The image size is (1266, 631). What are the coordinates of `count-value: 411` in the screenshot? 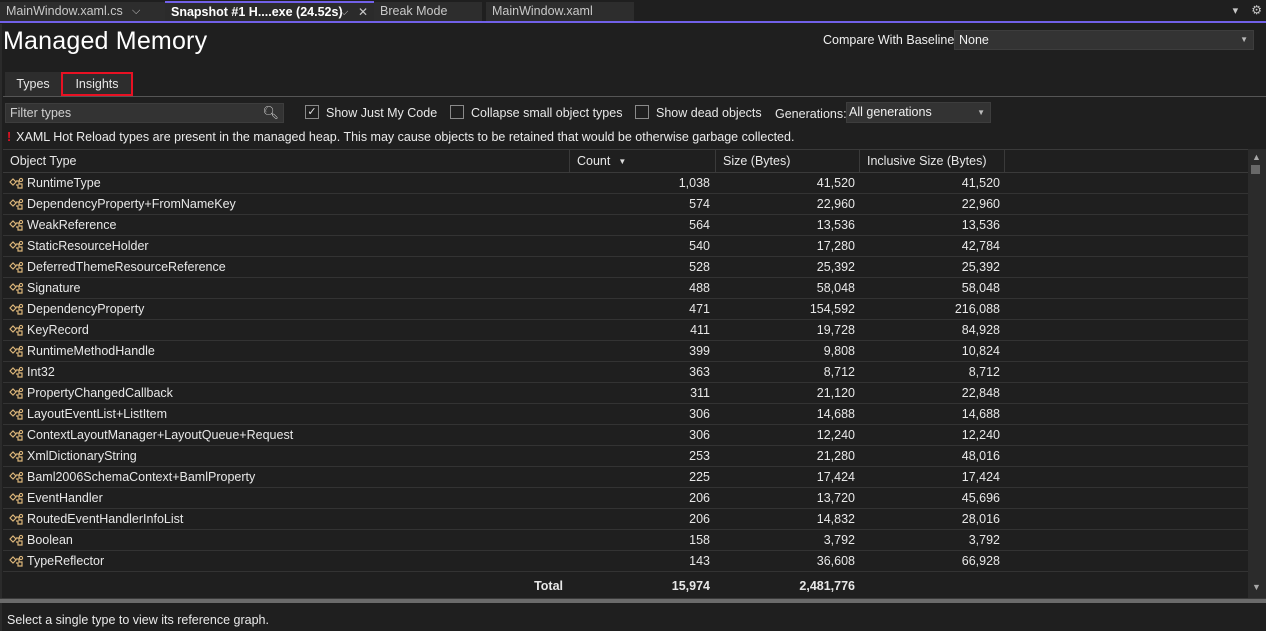 It's located at (700, 330).